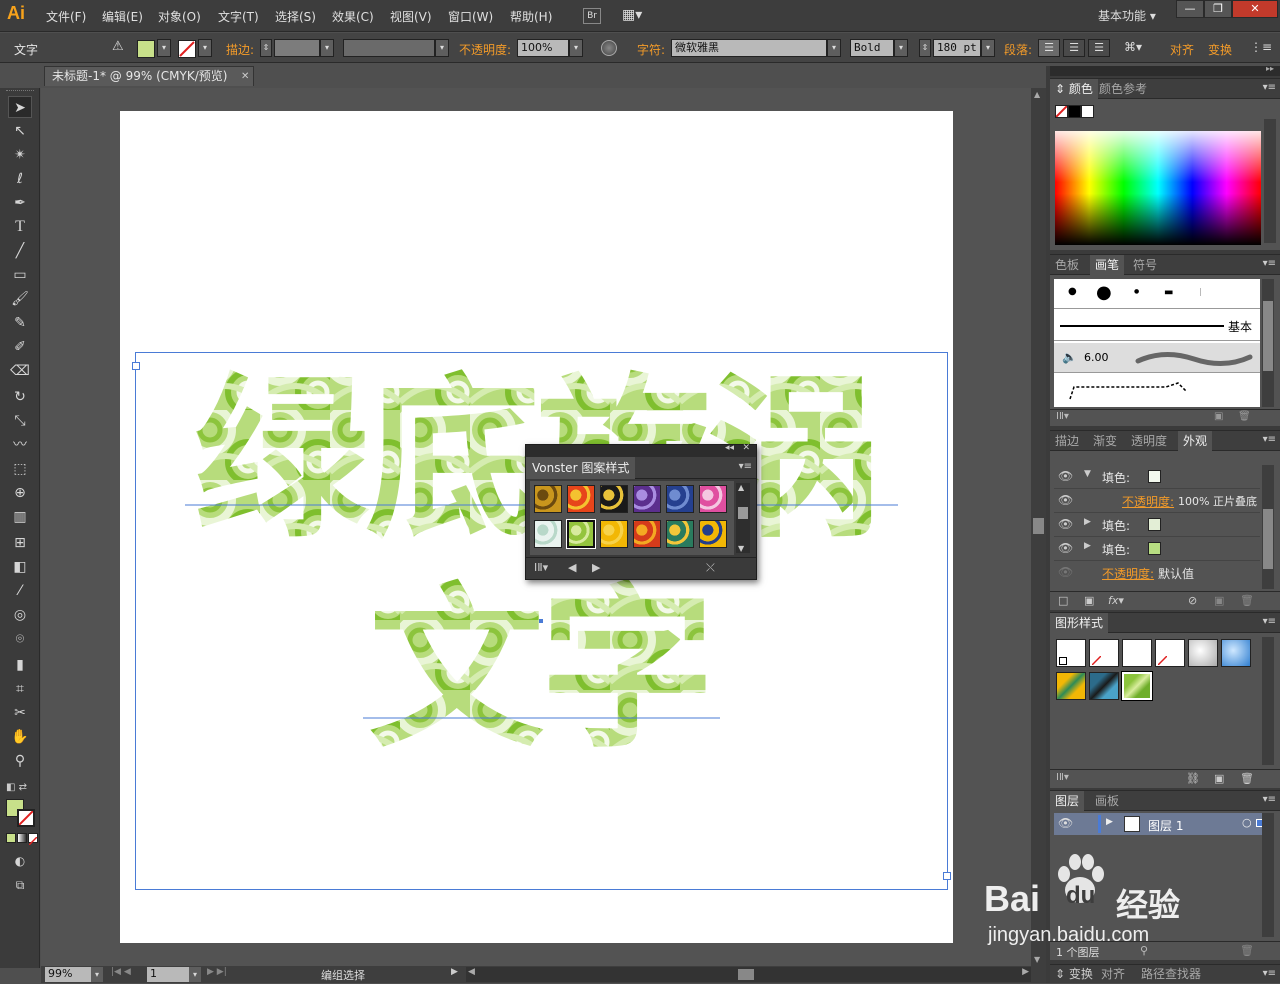 The image size is (1280, 984). I want to click on gradient-tool-icon: ◧, so click(20, 567).